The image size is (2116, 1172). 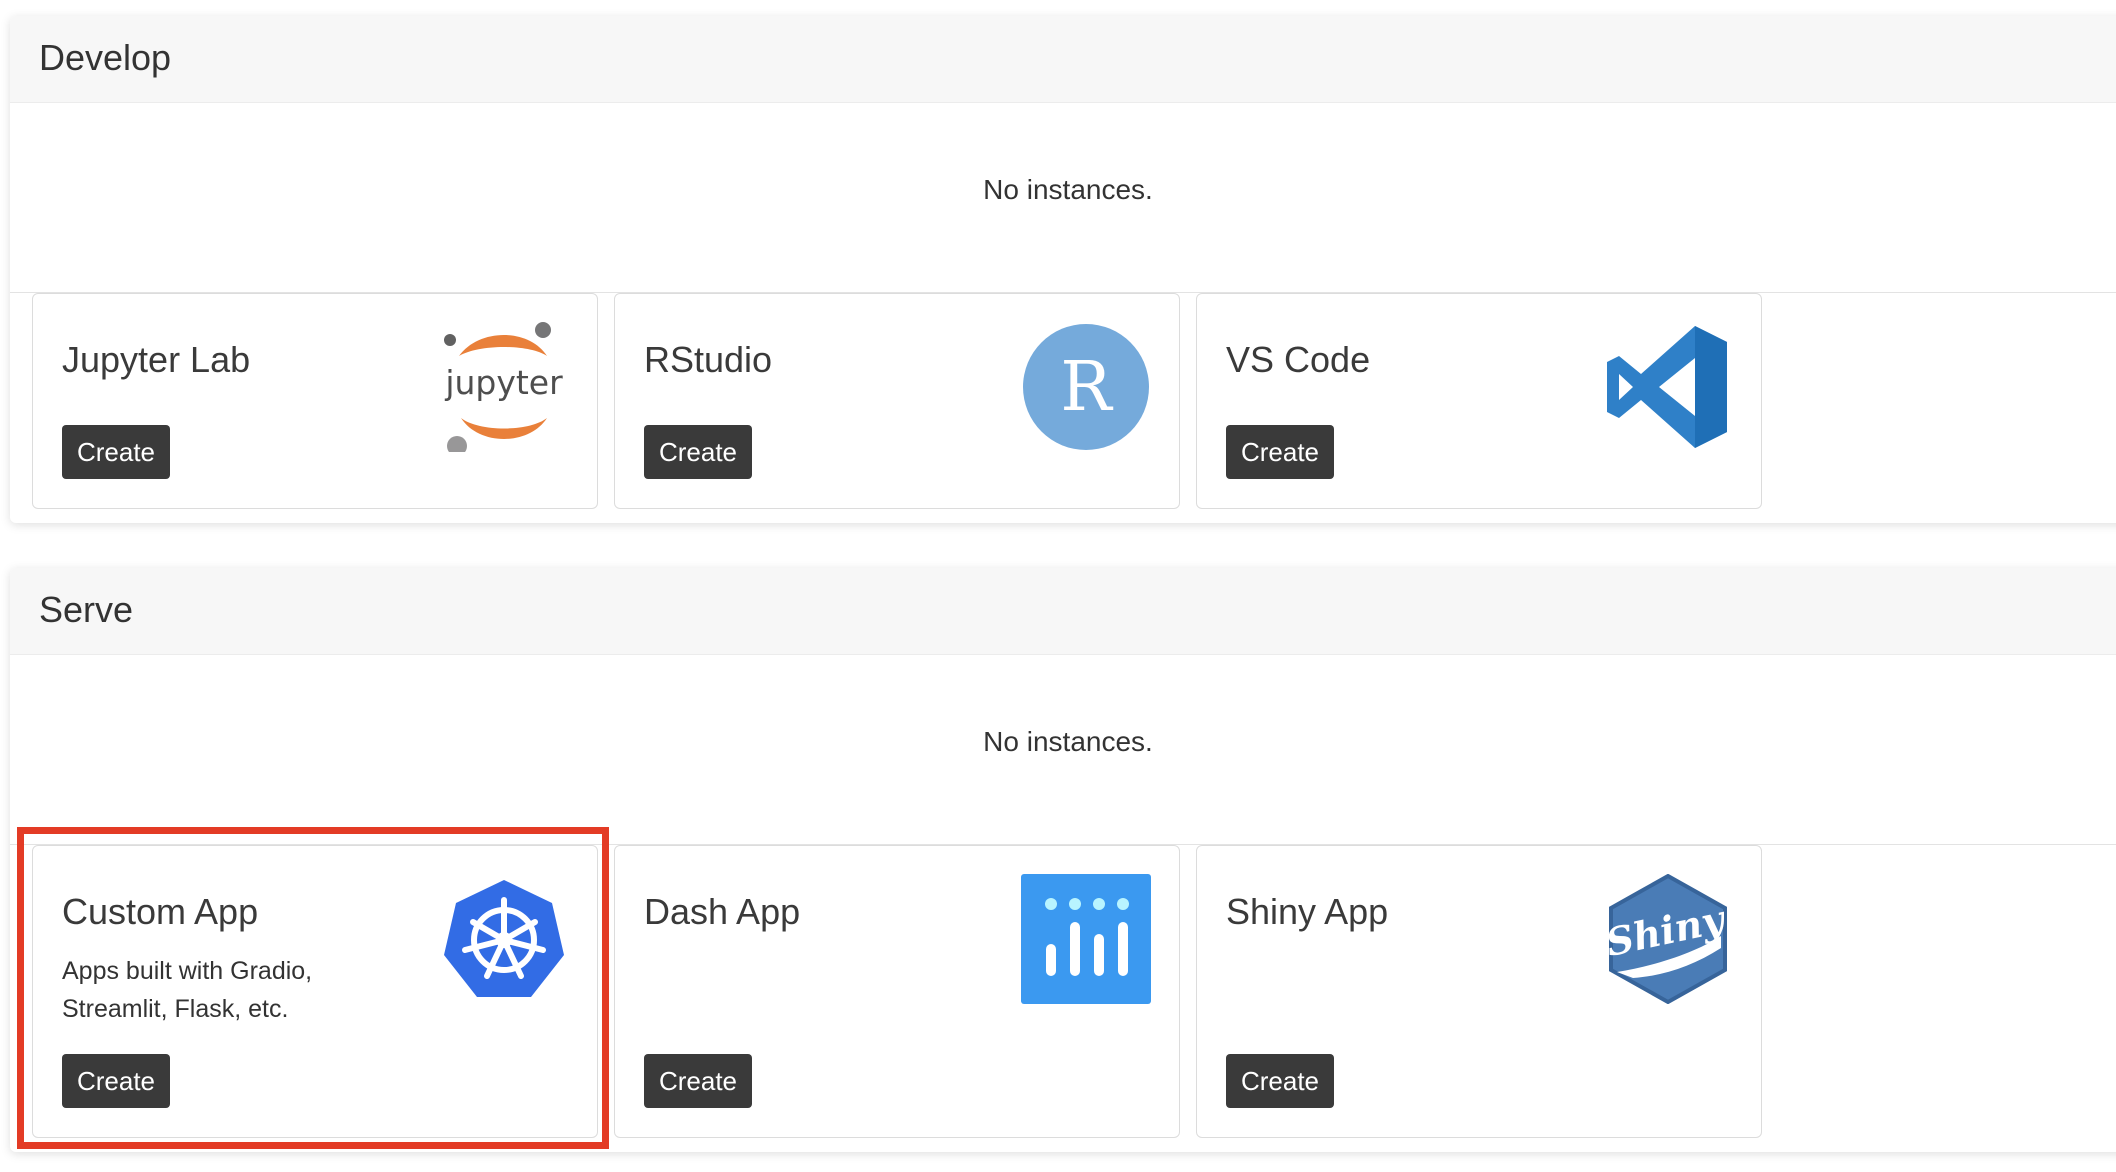 What do you see at coordinates (698, 1081) in the screenshot?
I see `create-dash-app-button: Create` at bounding box center [698, 1081].